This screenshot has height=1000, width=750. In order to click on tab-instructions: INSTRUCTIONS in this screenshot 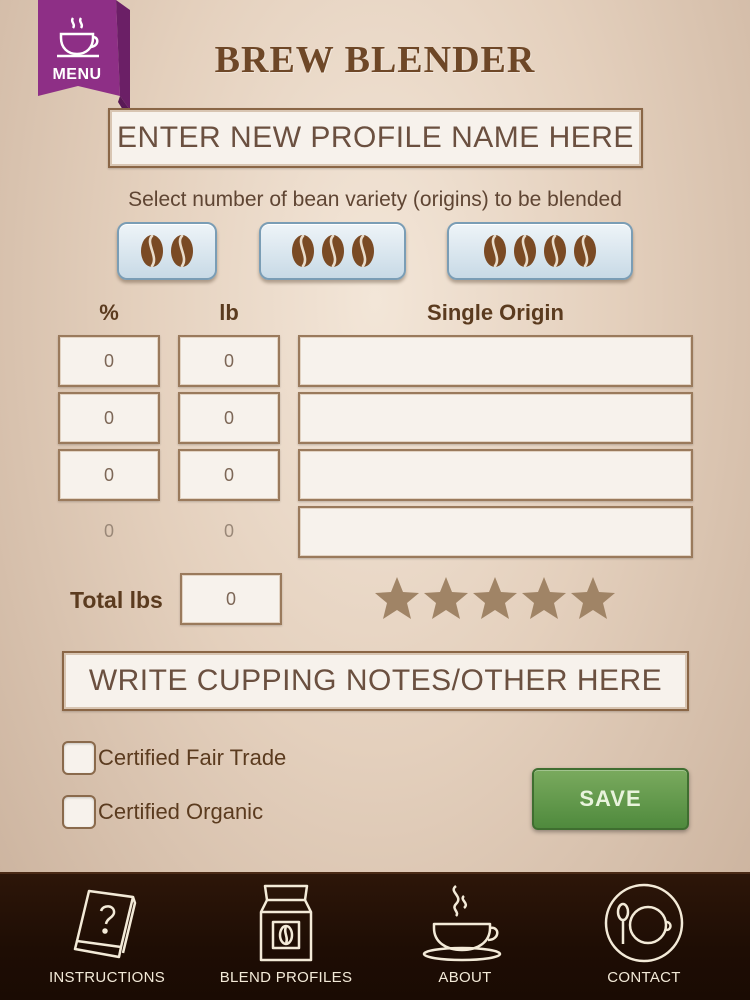, I will do `click(107, 937)`.